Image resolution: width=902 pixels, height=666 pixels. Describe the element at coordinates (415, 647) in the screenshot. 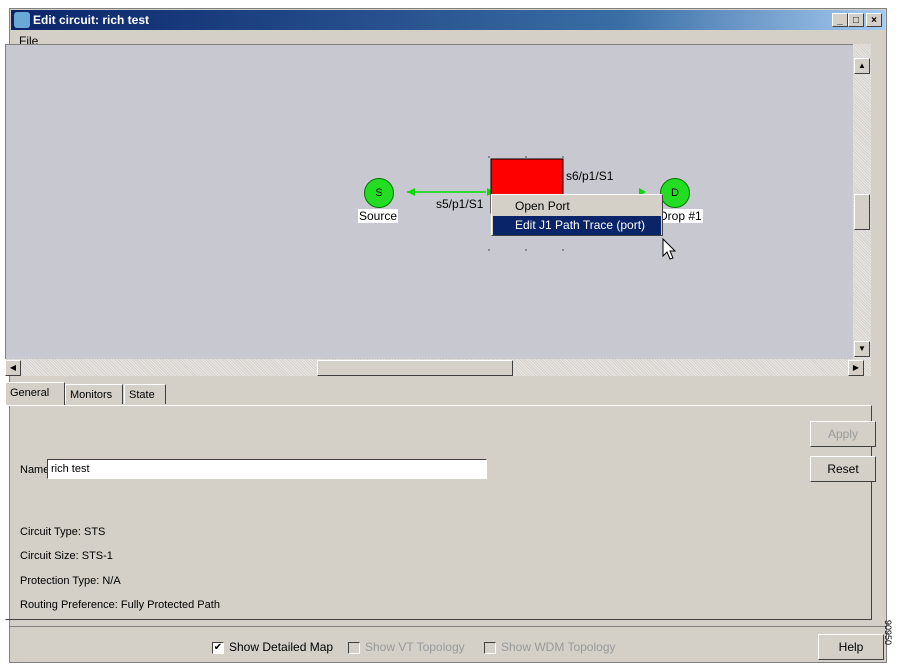

I see `show-vt-topology-label: Show VT Topology` at that location.